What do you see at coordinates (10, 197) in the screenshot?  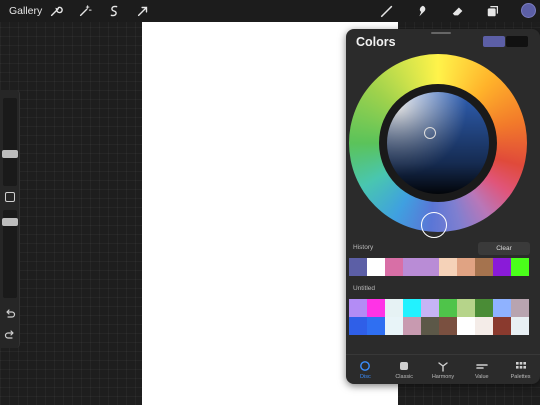 I see `eyedropper-square-icon` at bounding box center [10, 197].